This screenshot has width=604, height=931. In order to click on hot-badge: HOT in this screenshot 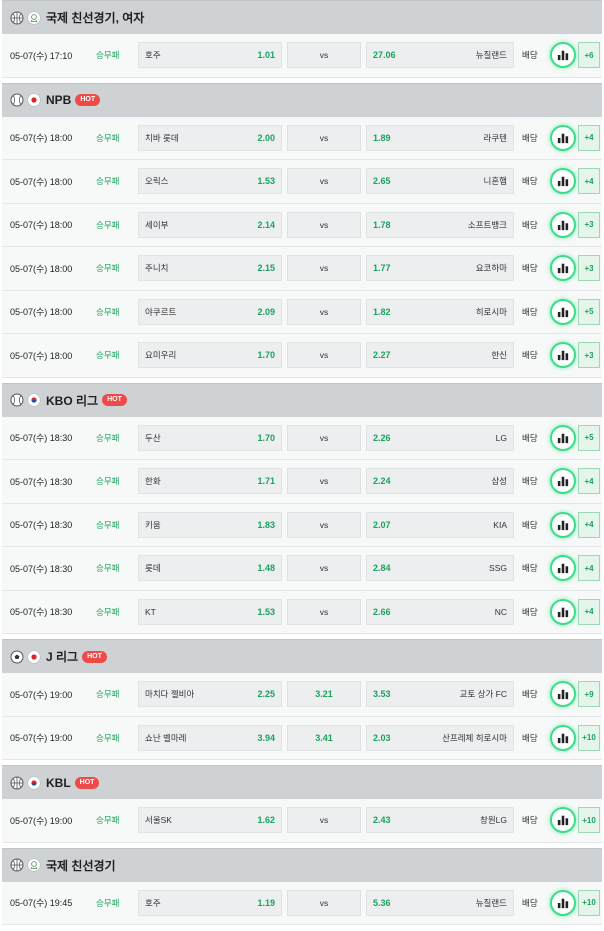, I will do `click(114, 400)`.